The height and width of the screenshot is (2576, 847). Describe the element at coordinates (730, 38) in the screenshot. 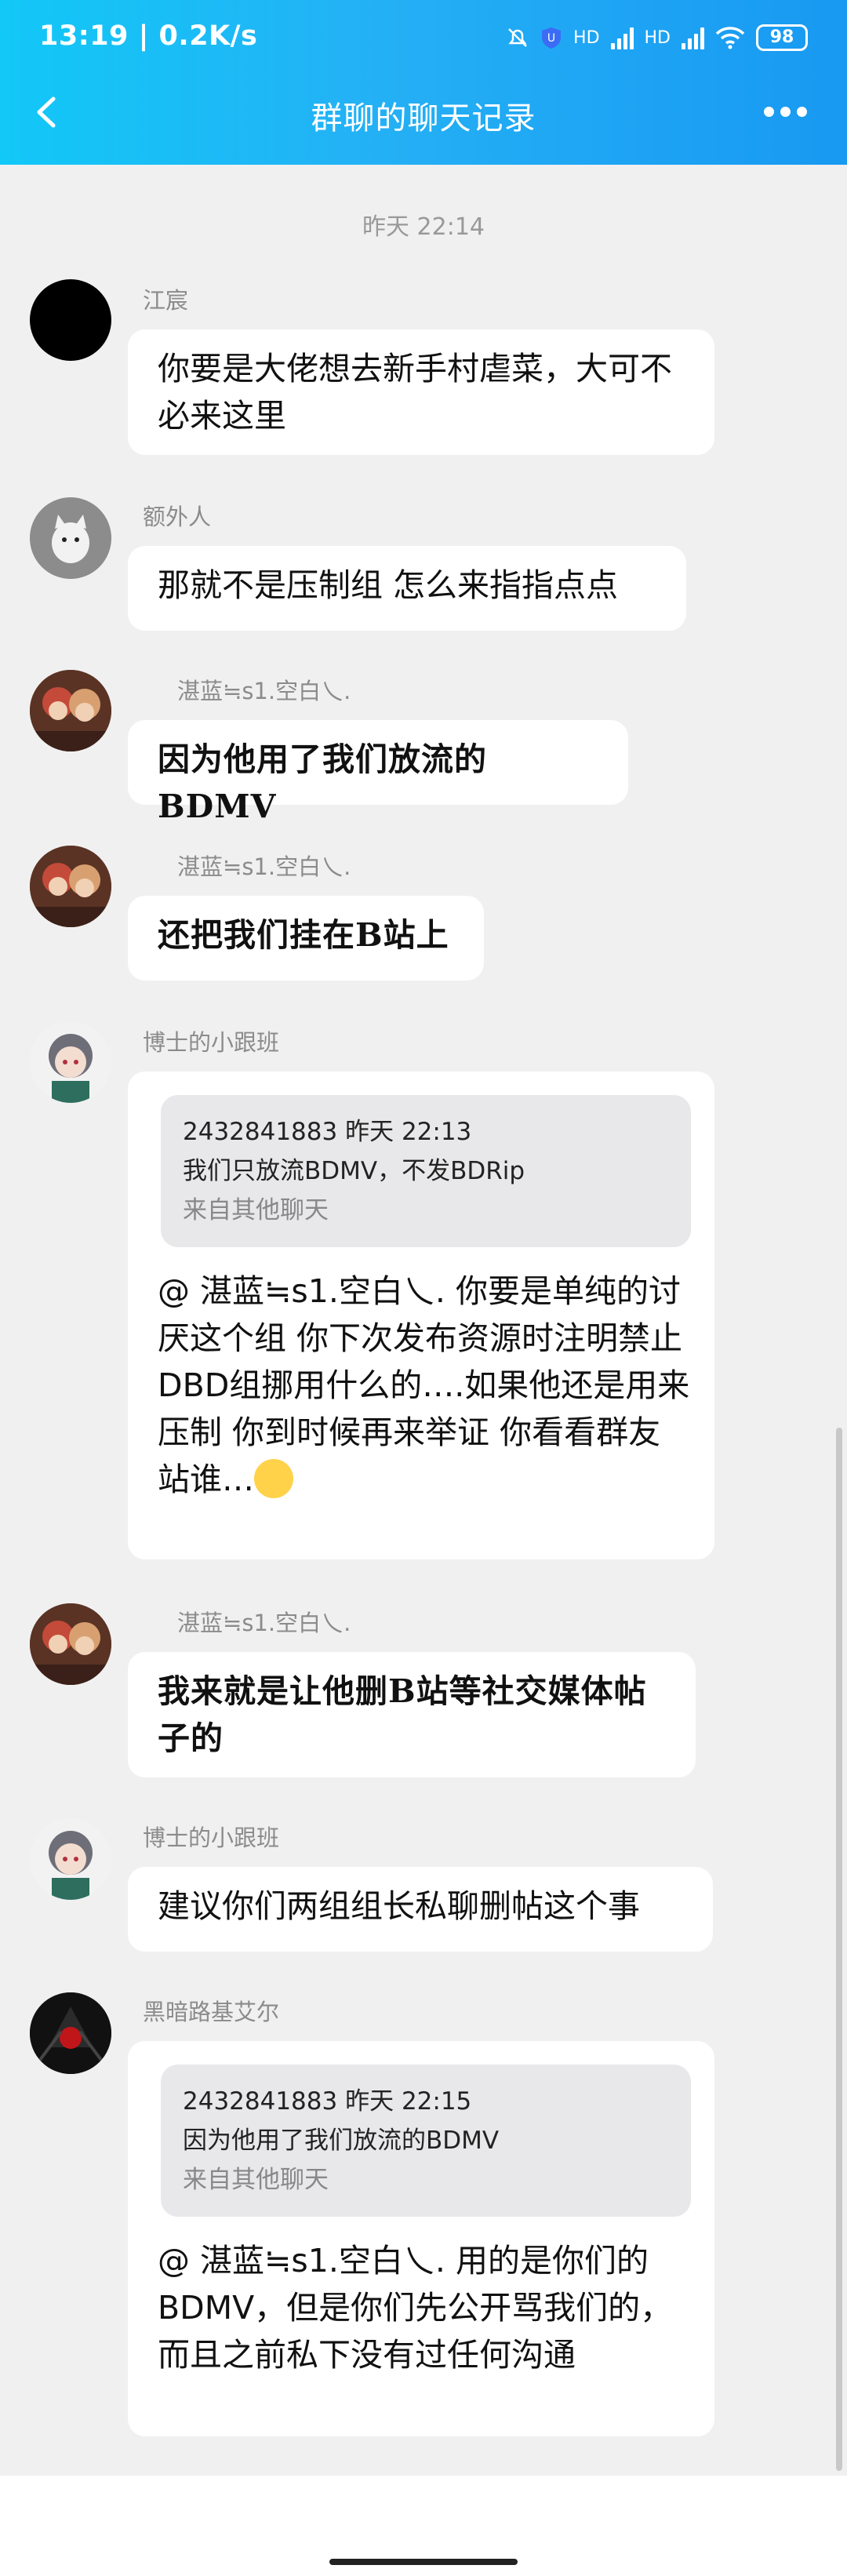

I see `wifi-icon` at that location.